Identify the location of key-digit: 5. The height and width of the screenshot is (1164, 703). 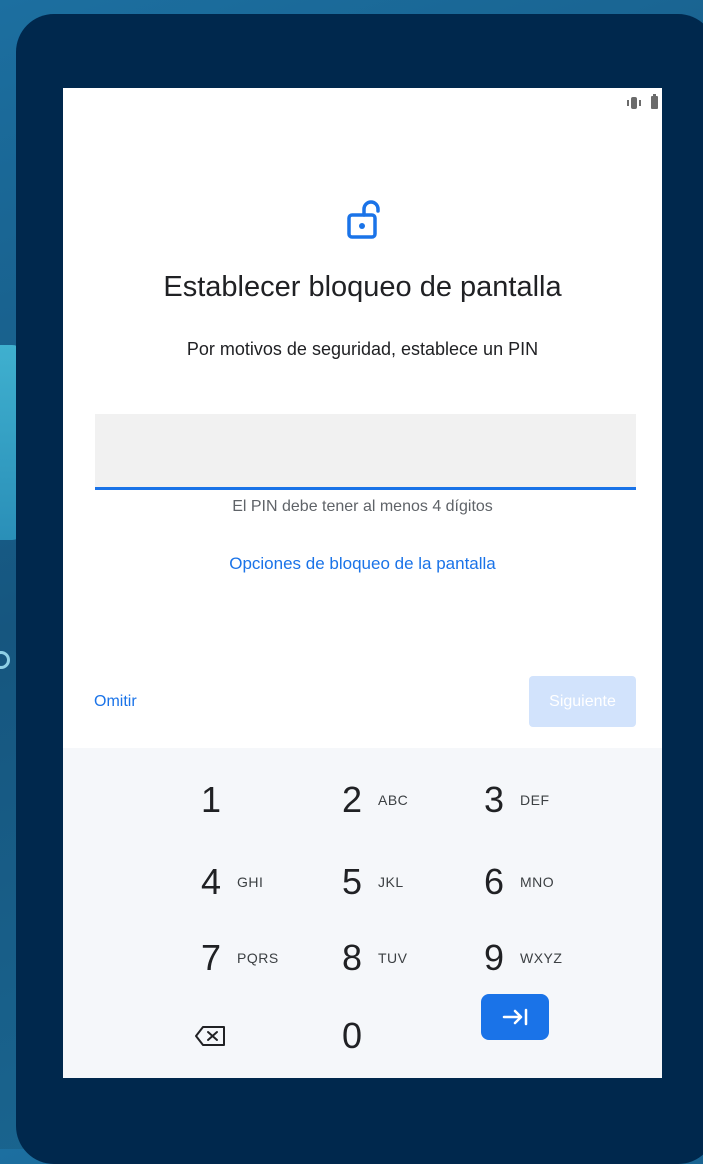
(352, 881).